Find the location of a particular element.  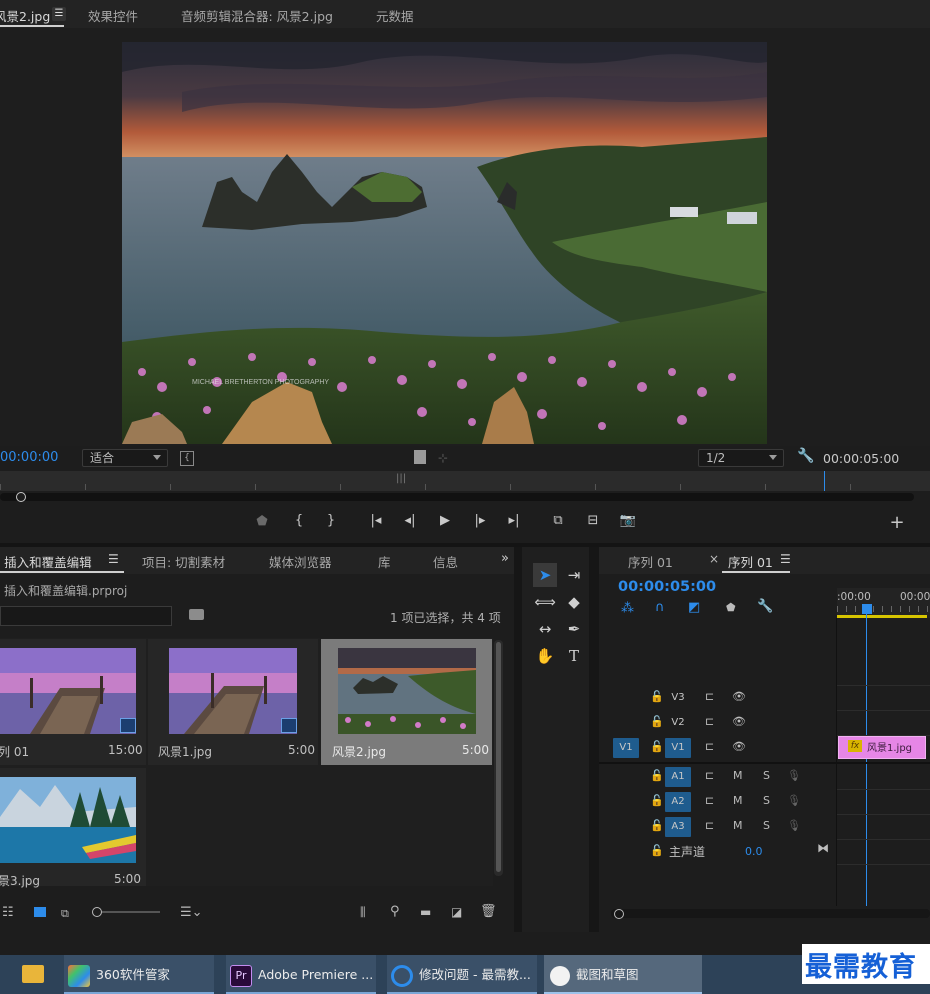

file-explorer-icon is located at coordinates (33, 974).